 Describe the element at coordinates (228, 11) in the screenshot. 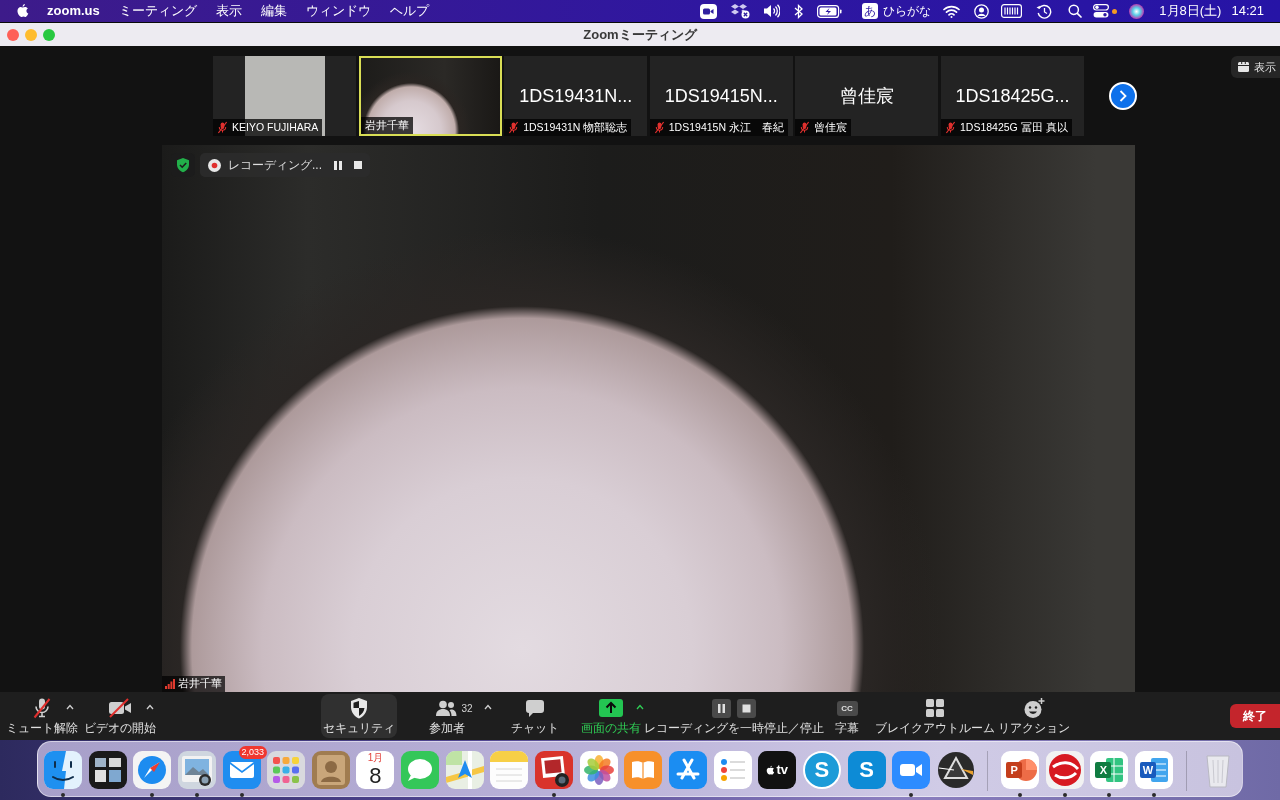

I see `menu-item: 表示` at that location.